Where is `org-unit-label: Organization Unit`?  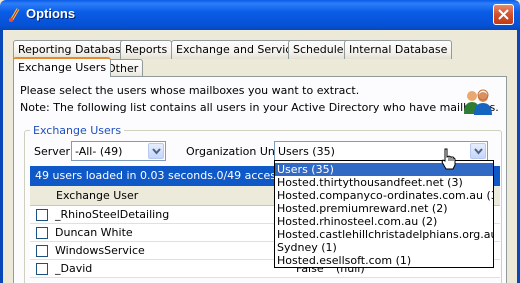
org-unit-label: Organization Unit is located at coordinates (234, 151).